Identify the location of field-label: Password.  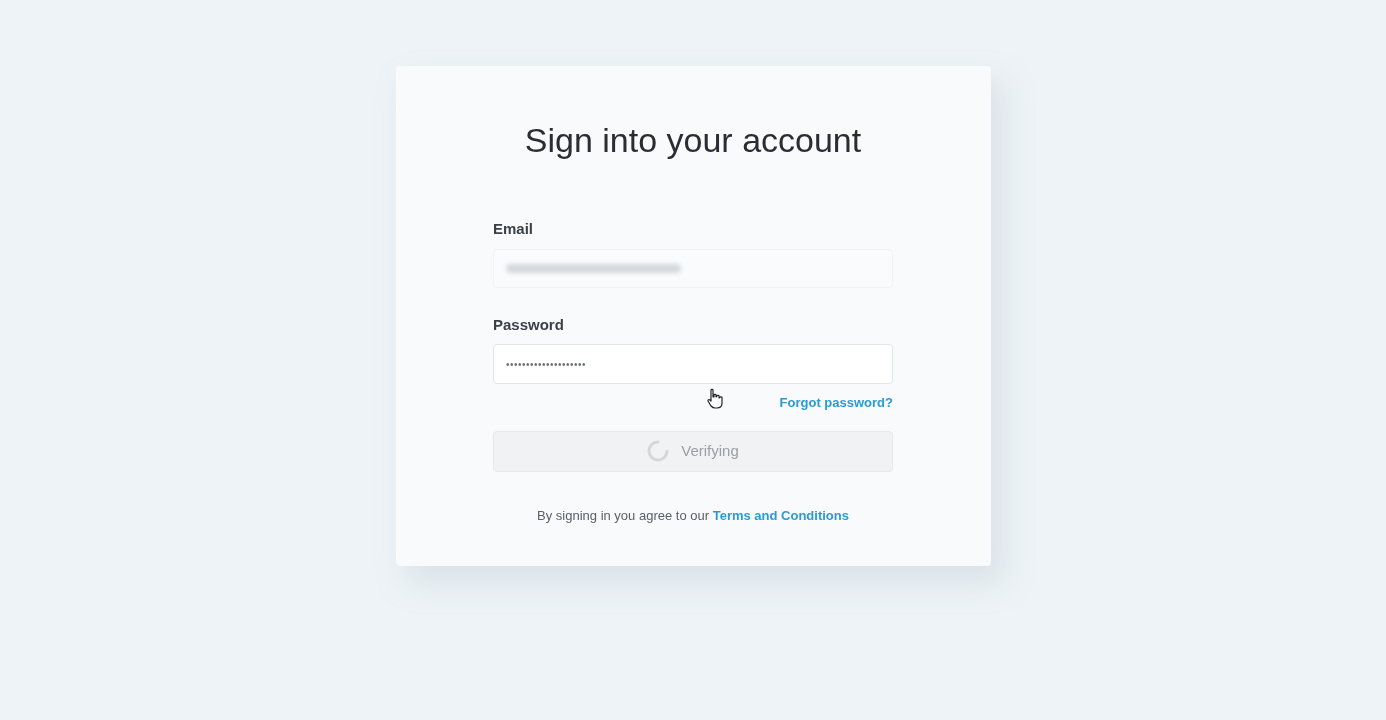
(528, 324).